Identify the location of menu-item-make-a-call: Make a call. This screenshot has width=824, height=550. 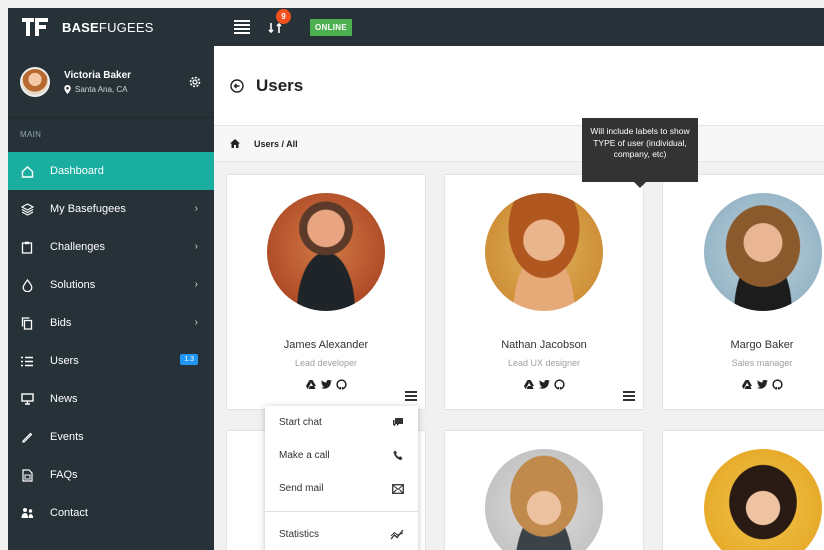
(341, 455).